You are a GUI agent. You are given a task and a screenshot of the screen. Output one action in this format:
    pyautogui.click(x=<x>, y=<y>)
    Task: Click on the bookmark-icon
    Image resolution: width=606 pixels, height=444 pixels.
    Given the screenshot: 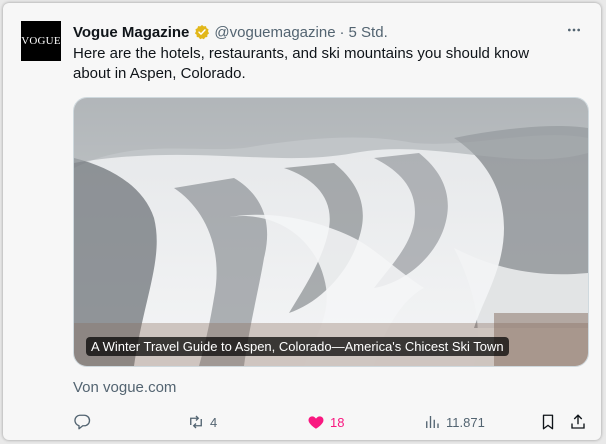 What is the action you would take?
    pyautogui.click(x=548, y=422)
    